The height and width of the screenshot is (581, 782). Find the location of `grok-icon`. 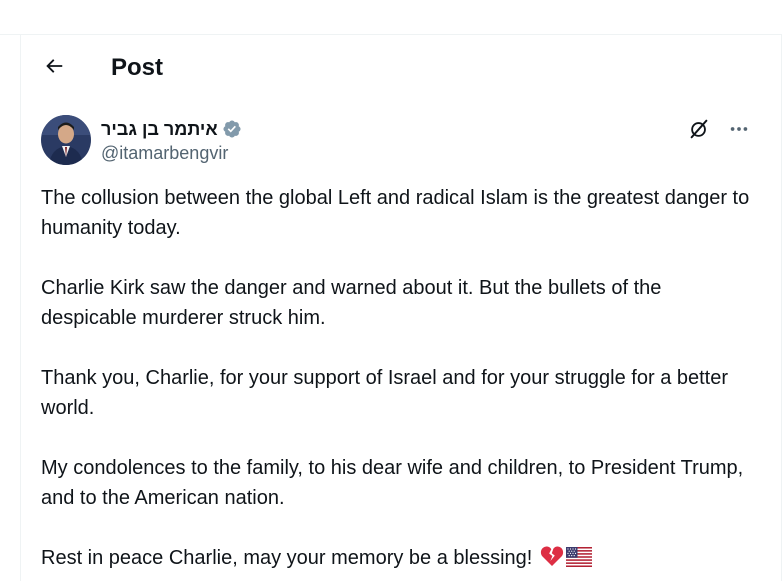

grok-icon is located at coordinates (699, 131).